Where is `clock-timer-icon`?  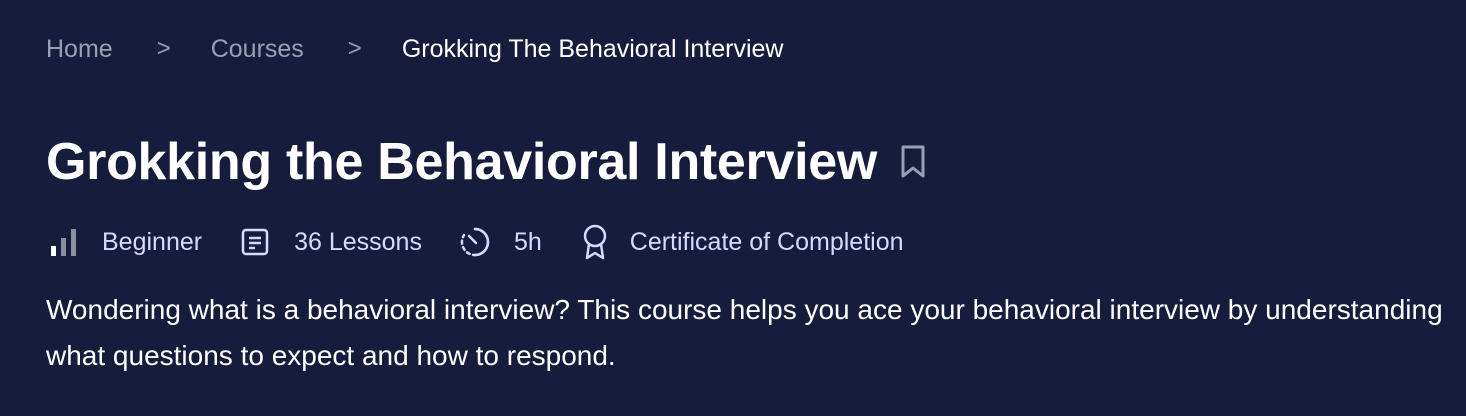 clock-timer-icon is located at coordinates (475, 242).